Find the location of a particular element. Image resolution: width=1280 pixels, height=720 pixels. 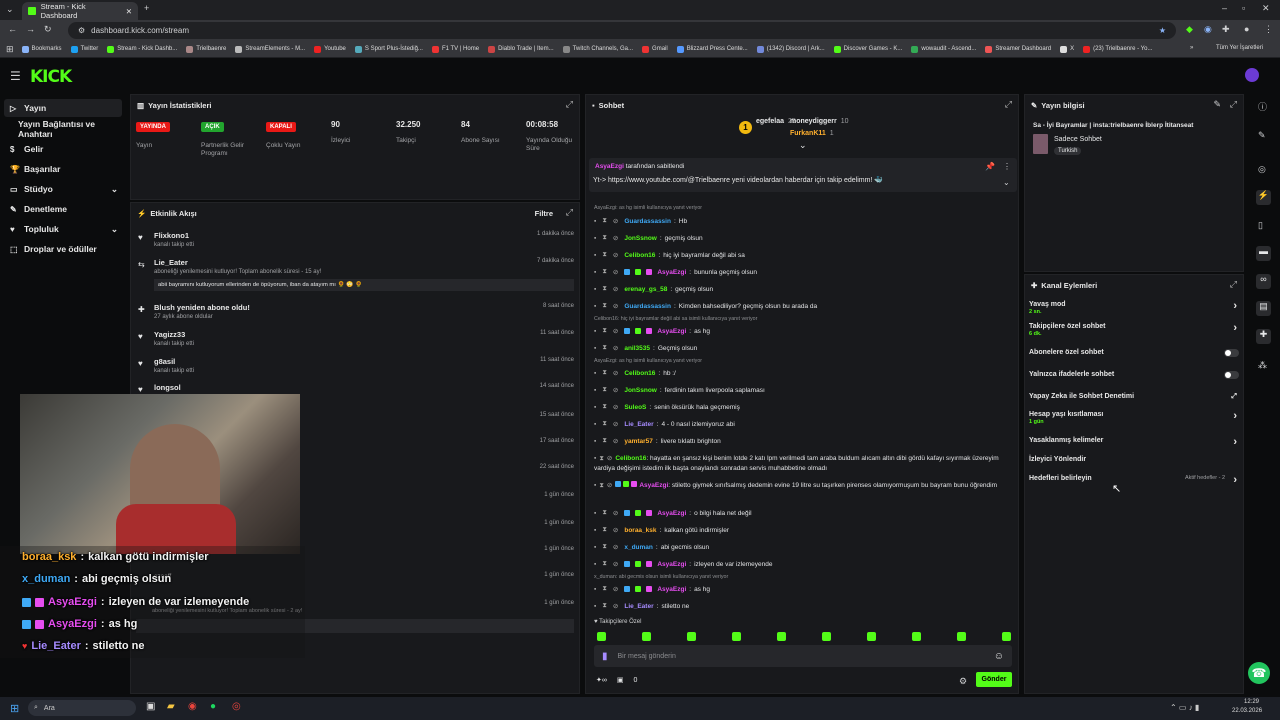

external-link-icon: ⤢ is located at coordinates (1234, 397).